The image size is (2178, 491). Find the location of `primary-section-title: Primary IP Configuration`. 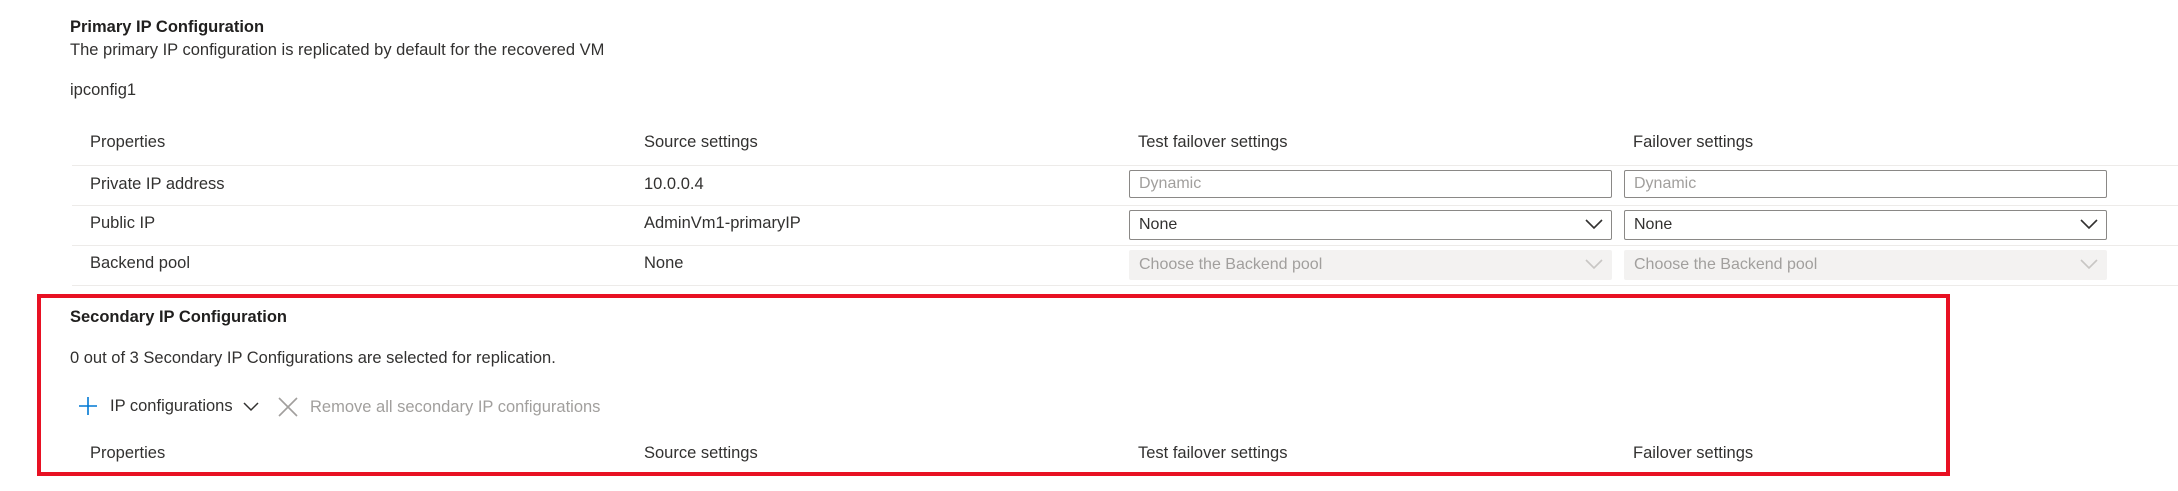

primary-section-title: Primary IP Configuration is located at coordinates (167, 27).